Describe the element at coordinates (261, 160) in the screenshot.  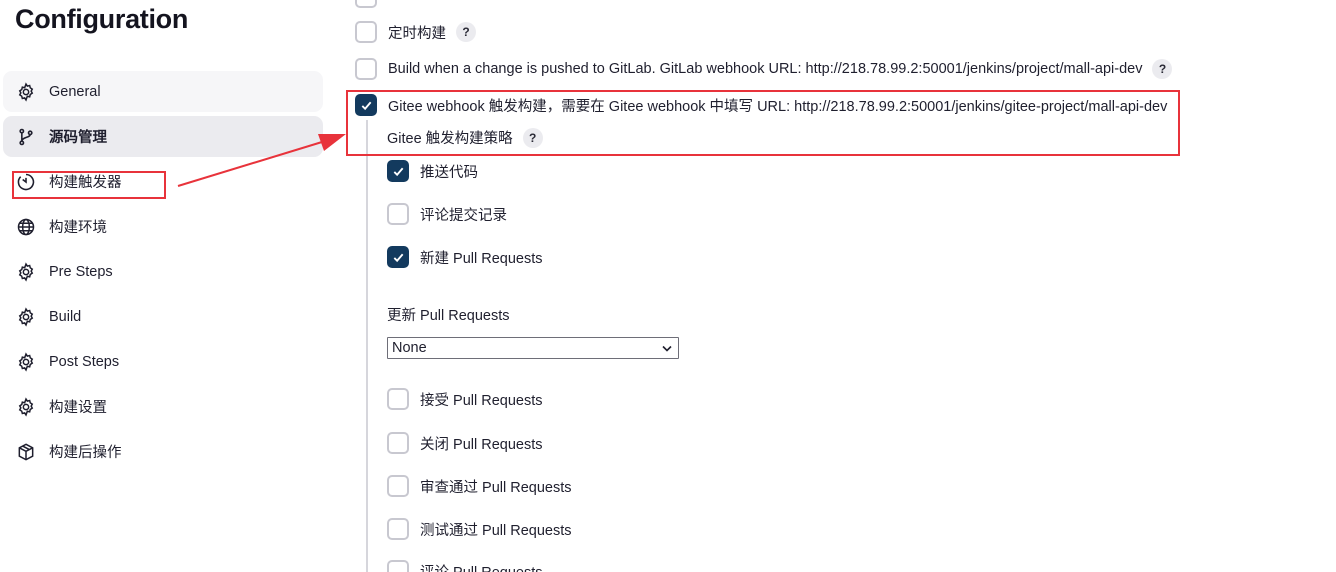
I see `annotation-arrow` at that location.